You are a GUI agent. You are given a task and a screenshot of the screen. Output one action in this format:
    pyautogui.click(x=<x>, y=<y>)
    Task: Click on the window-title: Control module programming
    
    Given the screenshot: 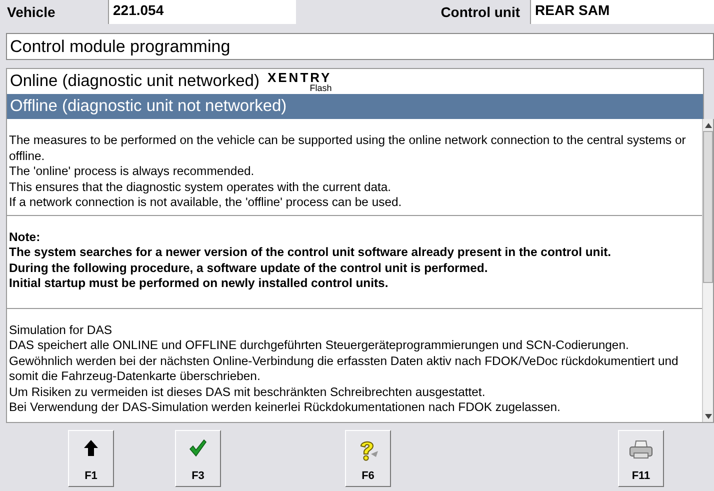 What is the action you would take?
    pyautogui.click(x=360, y=46)
    